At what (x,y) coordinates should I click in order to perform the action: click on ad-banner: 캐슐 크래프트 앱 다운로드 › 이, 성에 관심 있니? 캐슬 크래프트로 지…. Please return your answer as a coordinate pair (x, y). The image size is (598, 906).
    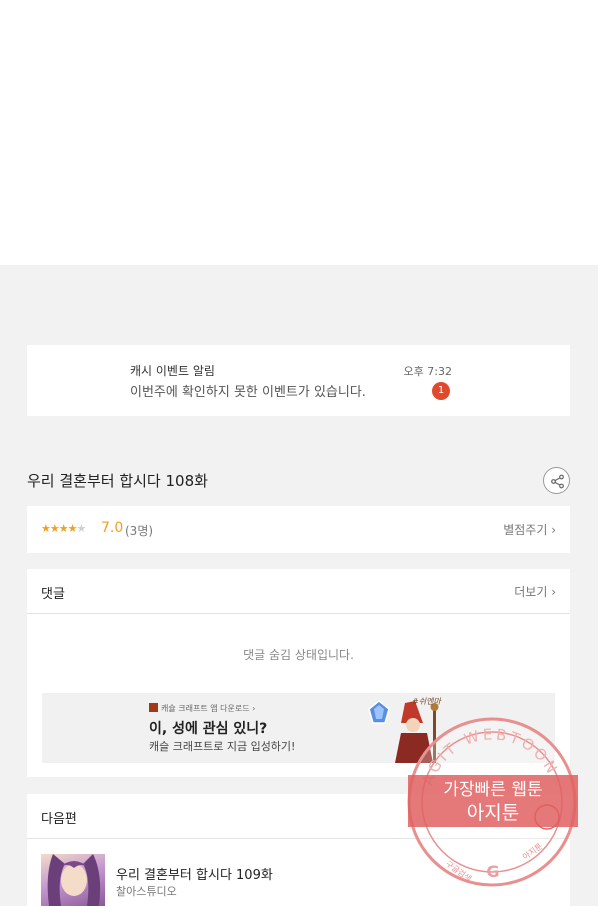
    Looking at the image, I should click on (298, 728).